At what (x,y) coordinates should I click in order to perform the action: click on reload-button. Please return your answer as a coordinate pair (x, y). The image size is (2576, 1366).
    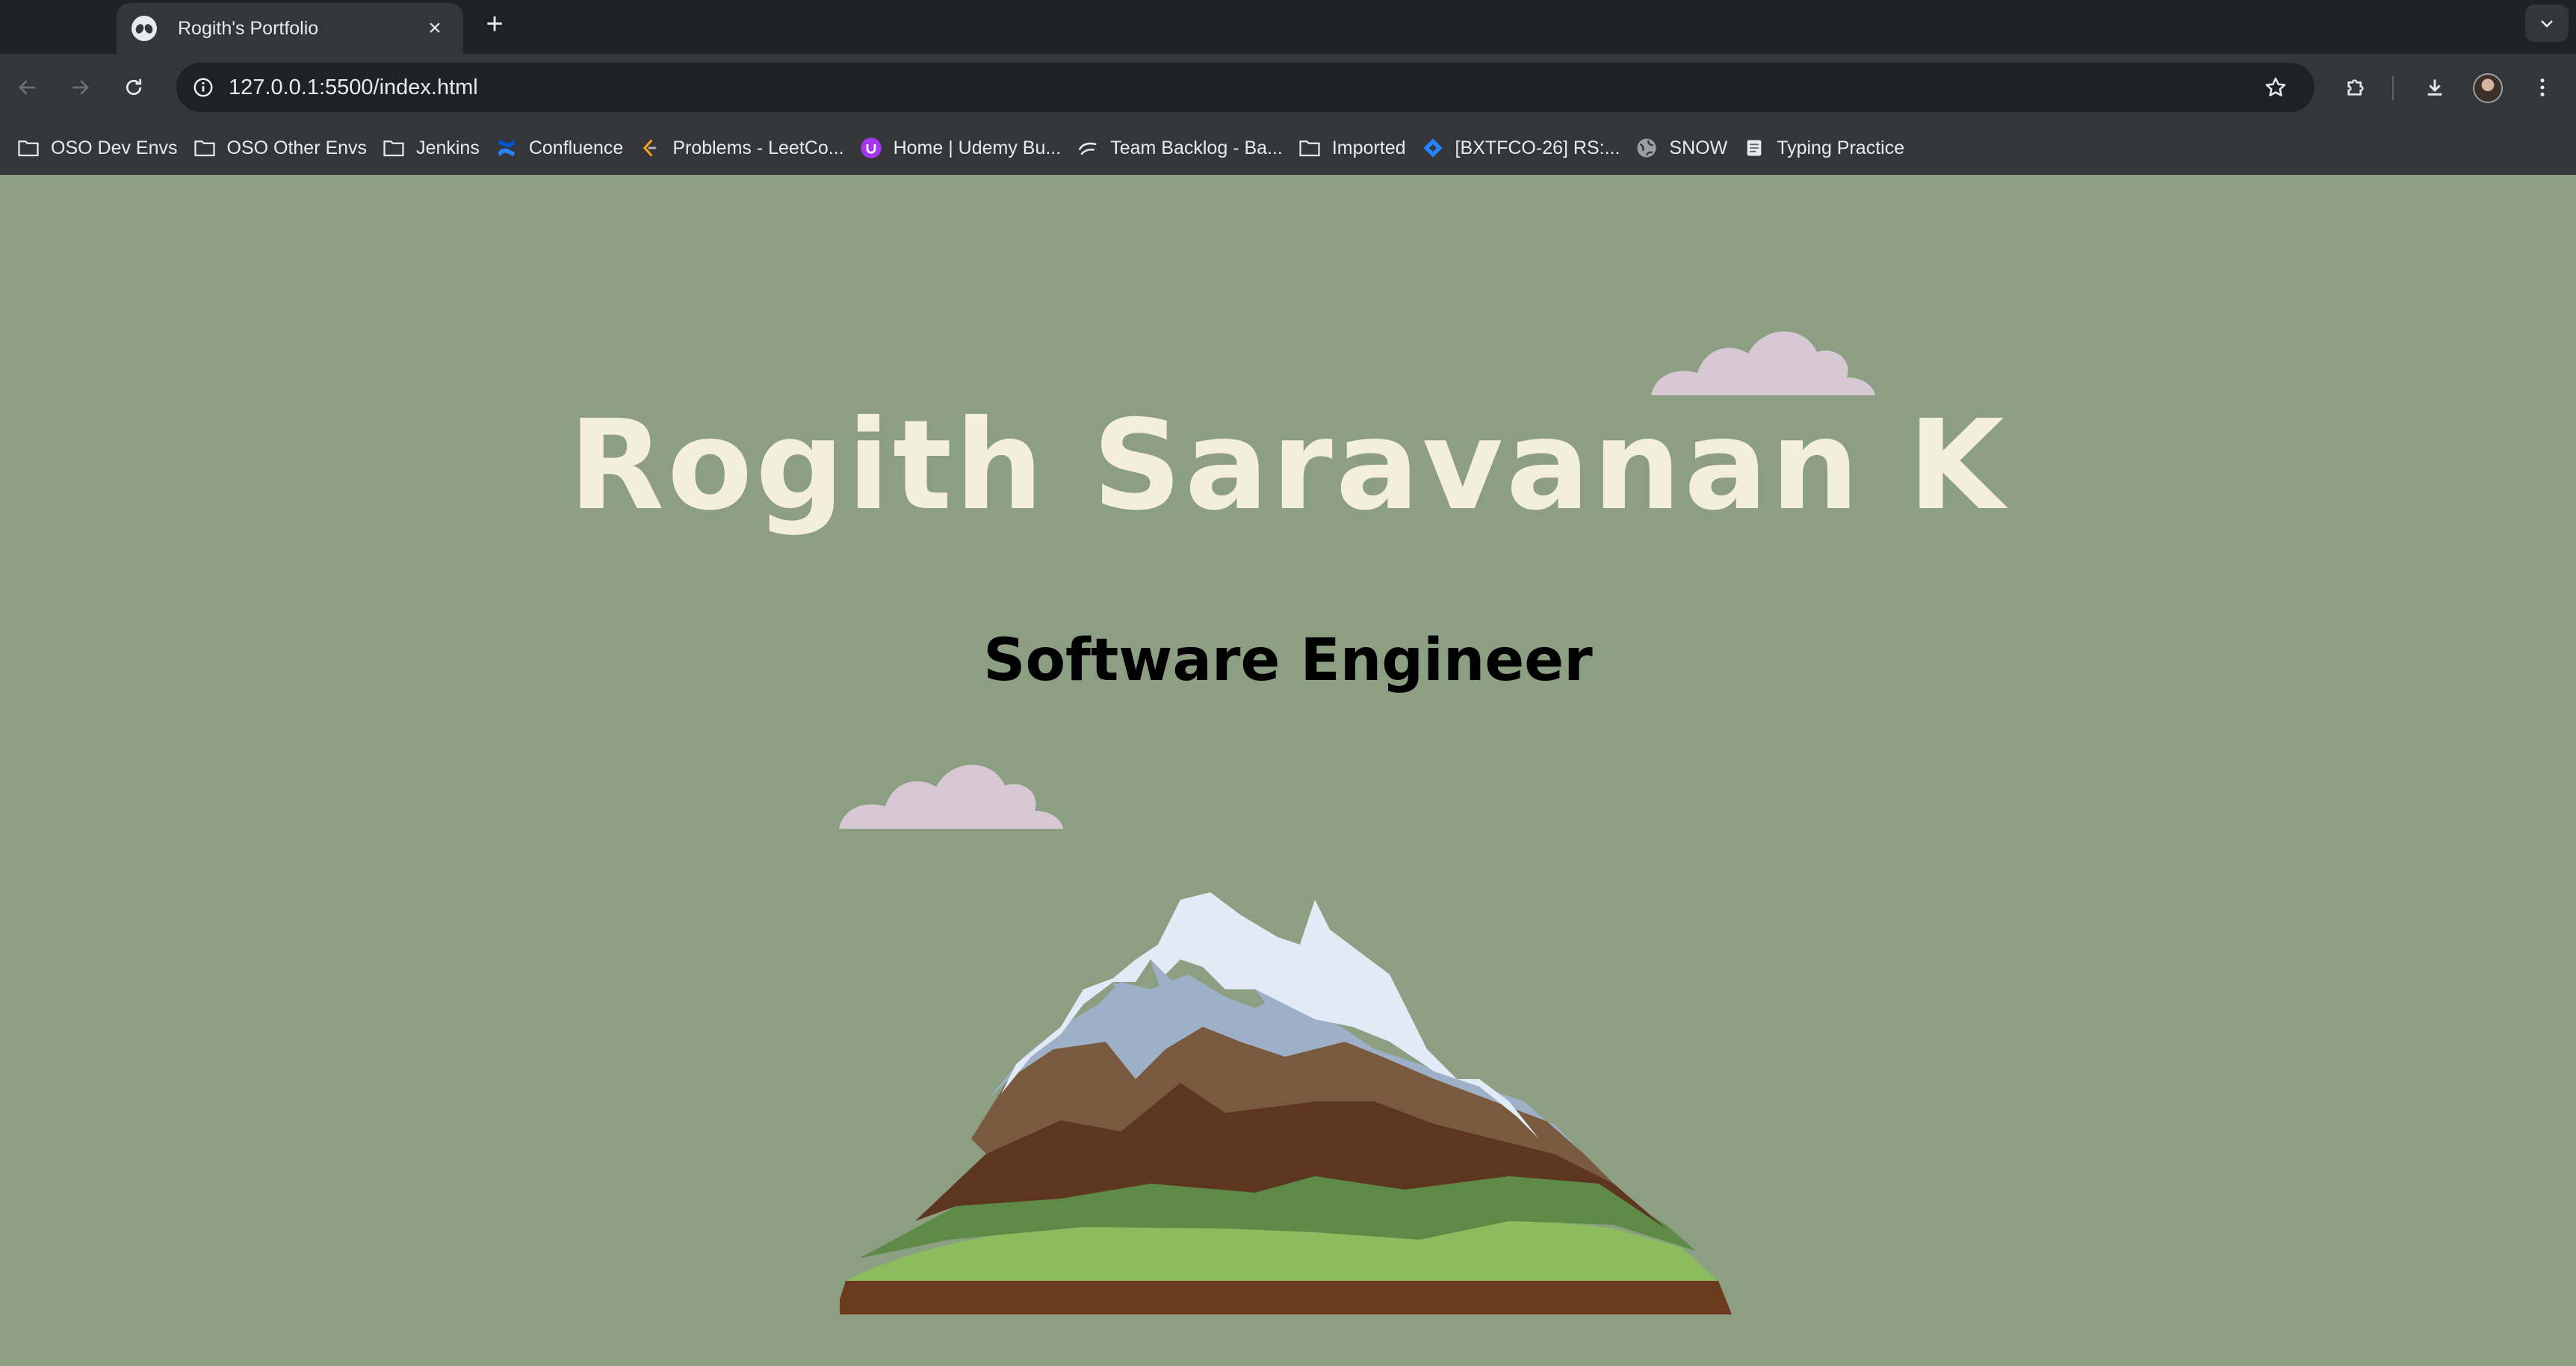
    Looking at the image, I should click on (134, 88).